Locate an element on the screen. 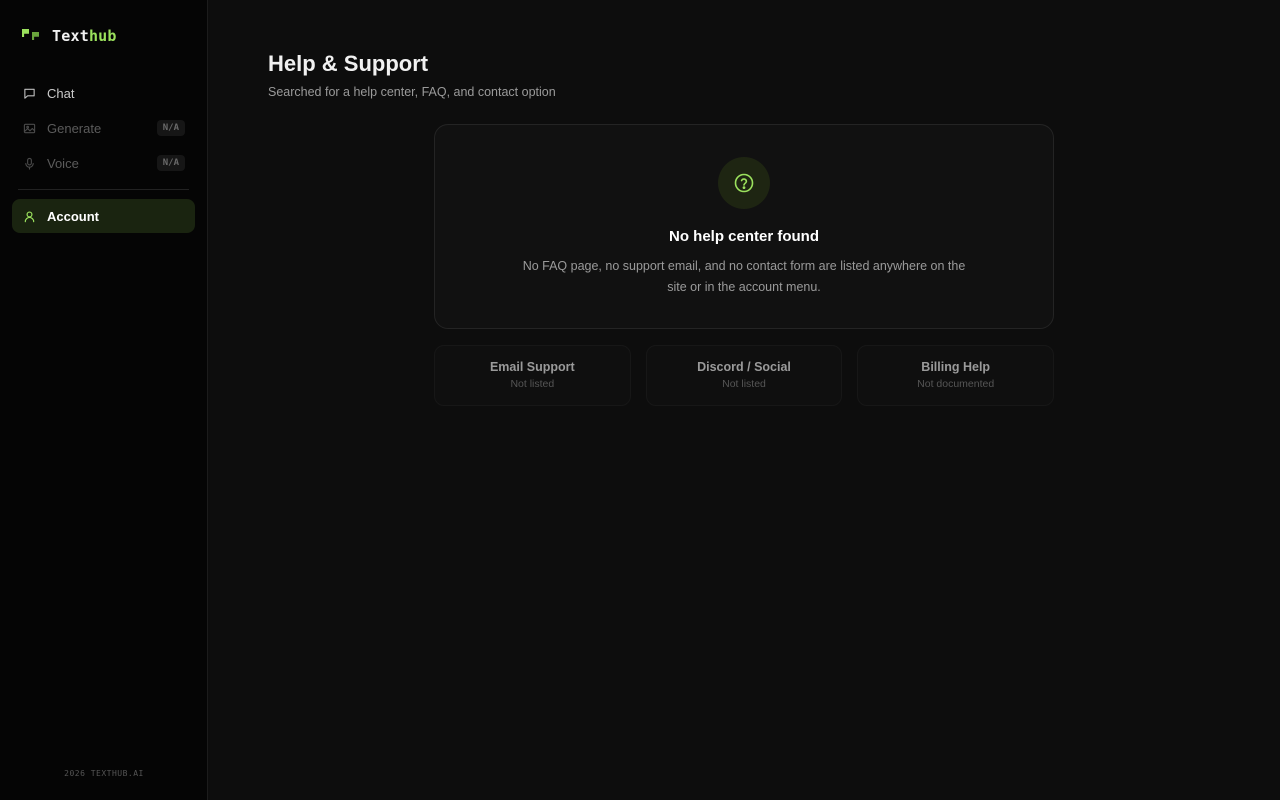  sidebar-item-label: Voice is located at coordinates (63, 163).